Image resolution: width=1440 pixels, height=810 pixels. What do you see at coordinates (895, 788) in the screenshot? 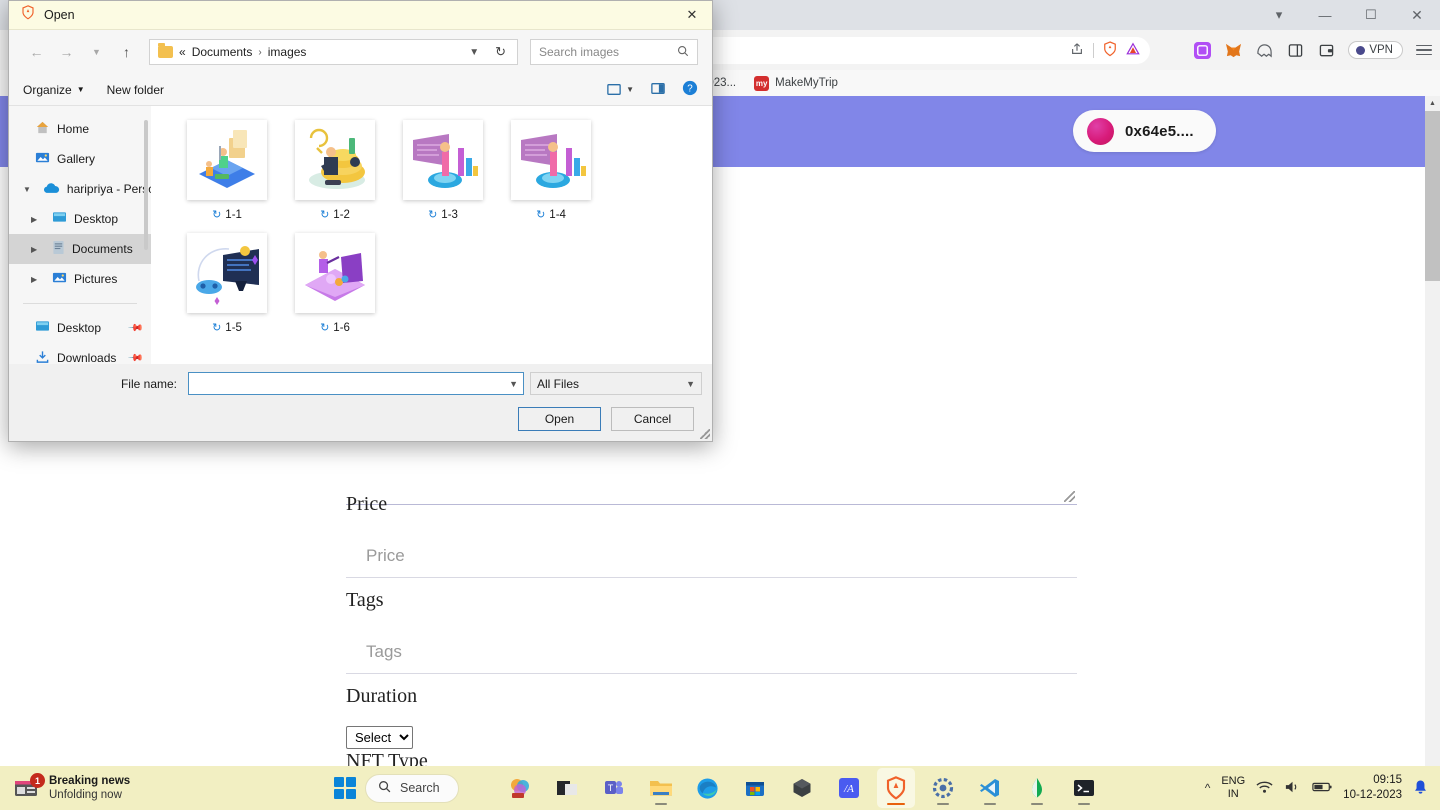
I see `taskbar-app-brave` at bounding box center [895, 788].